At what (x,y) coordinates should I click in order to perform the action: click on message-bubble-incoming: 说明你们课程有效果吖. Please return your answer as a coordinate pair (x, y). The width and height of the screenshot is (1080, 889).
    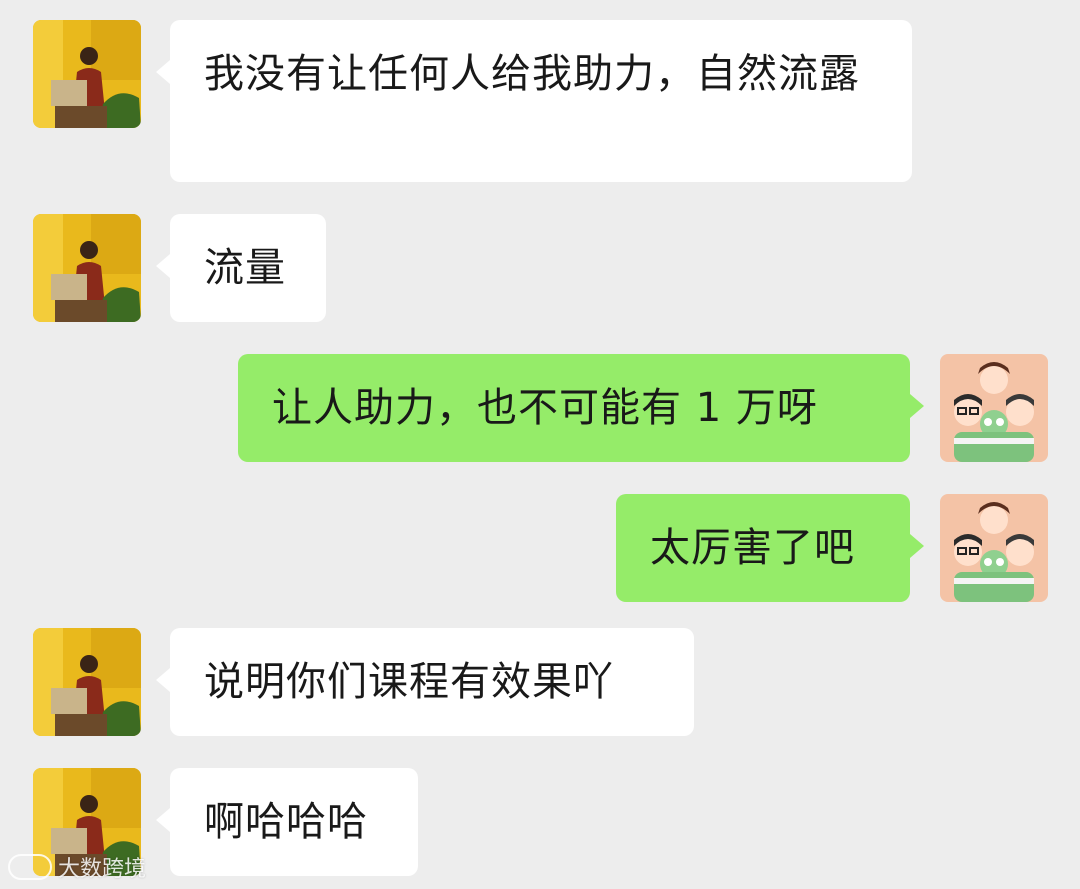
    Looking at the image, I should click on (425, 682).